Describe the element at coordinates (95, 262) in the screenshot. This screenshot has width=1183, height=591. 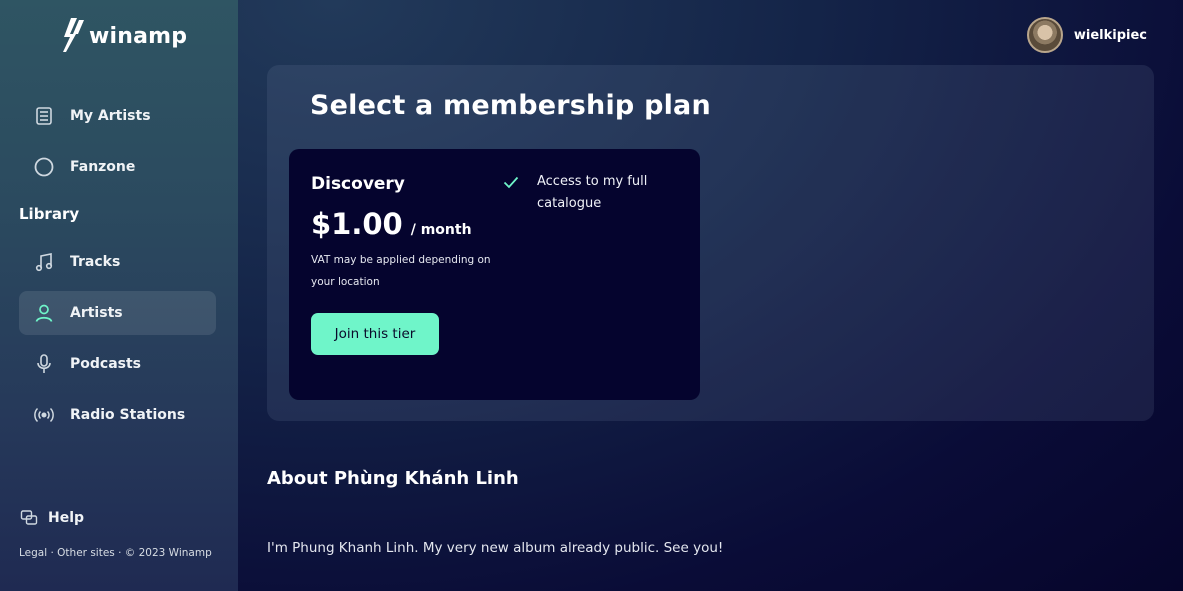
I see `sidebar-item-label: Tracks` at that location.